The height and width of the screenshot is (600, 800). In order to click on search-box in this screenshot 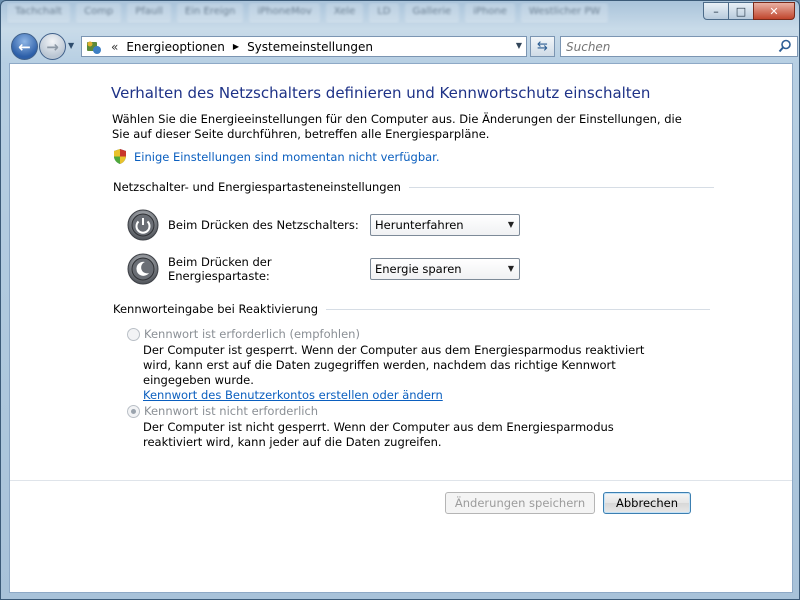, I will do `click(679, 46)`.